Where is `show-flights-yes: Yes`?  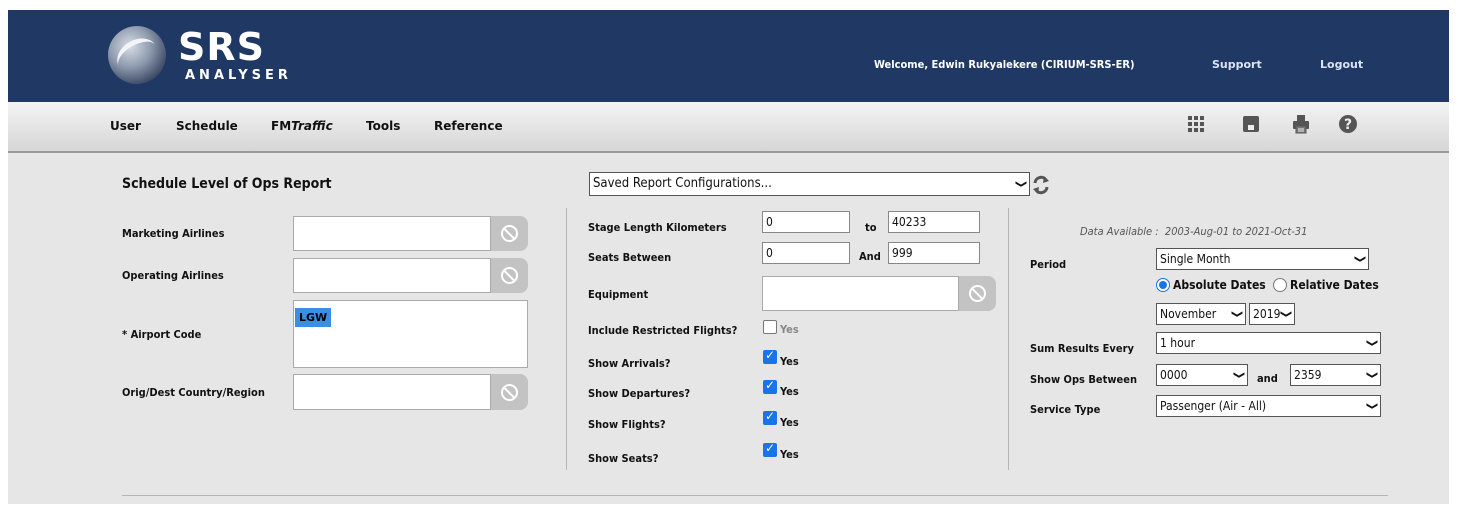 show-flights-yes: Yes is located at coordinates (789, 422).